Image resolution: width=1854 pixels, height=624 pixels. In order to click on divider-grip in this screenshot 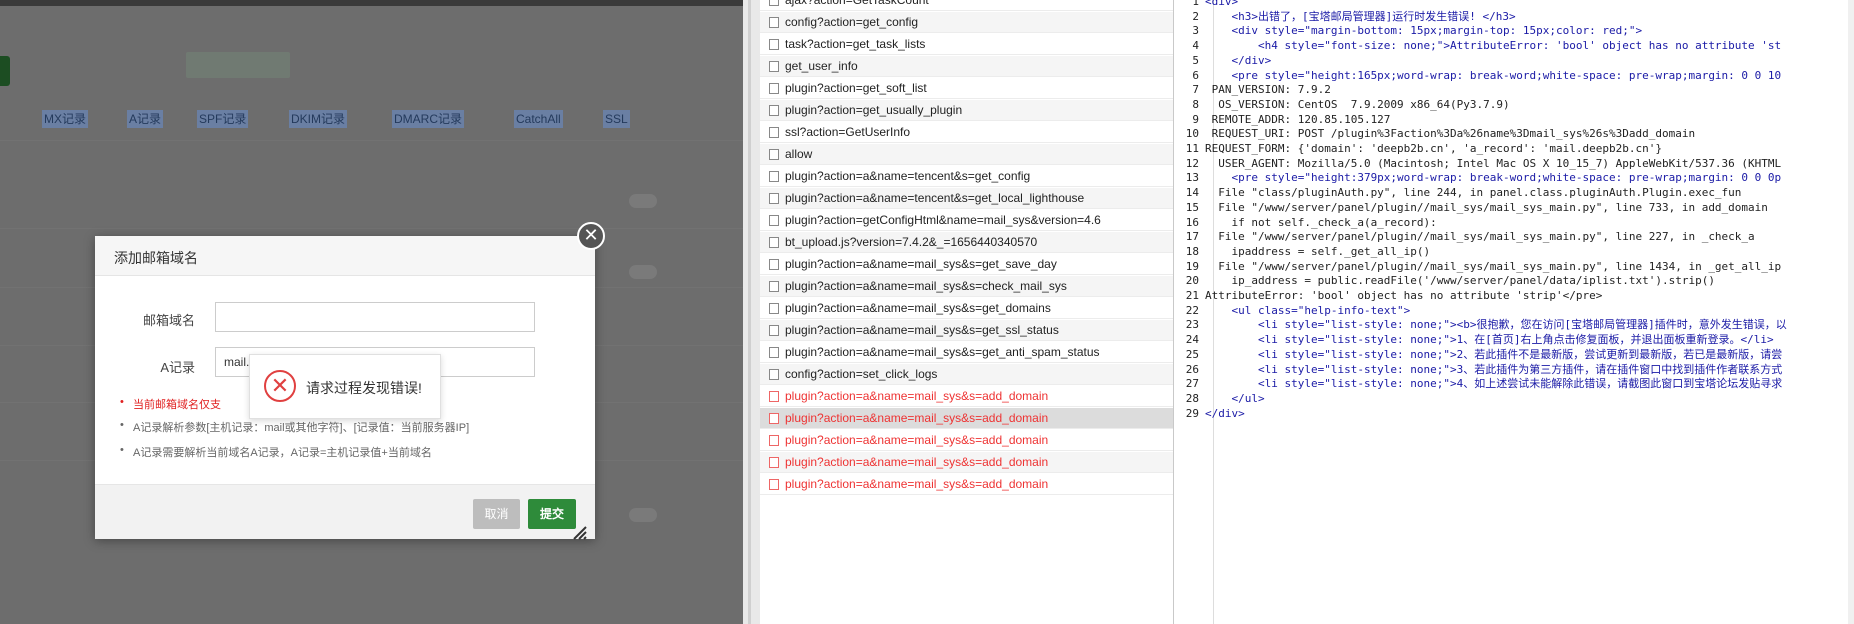, I will do `click(749, 312)`.